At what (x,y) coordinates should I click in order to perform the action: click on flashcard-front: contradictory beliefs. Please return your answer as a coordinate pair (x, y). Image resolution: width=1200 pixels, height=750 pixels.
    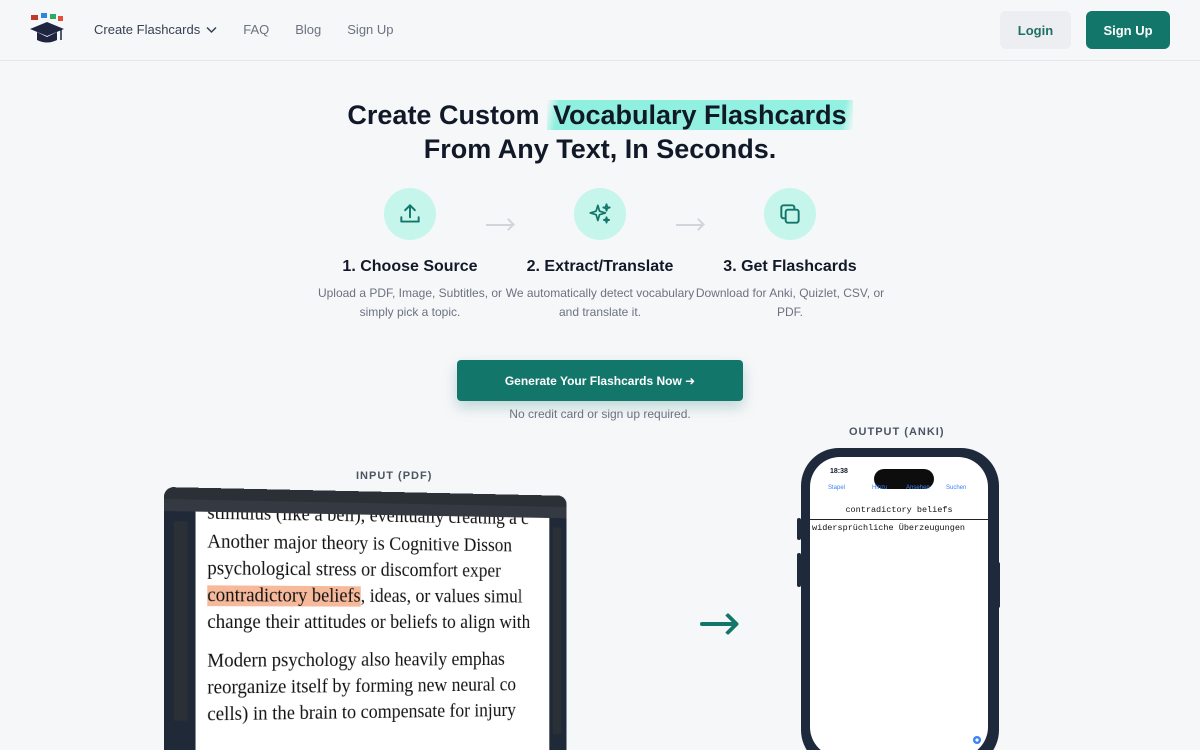
    Looking at the image, I should click on (899, 510).